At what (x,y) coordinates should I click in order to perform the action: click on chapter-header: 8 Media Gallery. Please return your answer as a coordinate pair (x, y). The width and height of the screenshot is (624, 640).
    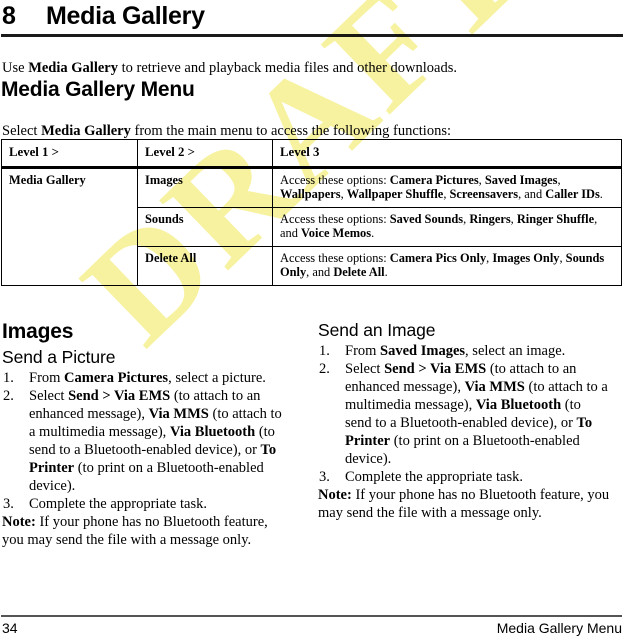
    Looking at the image, I should click on (312, 18).